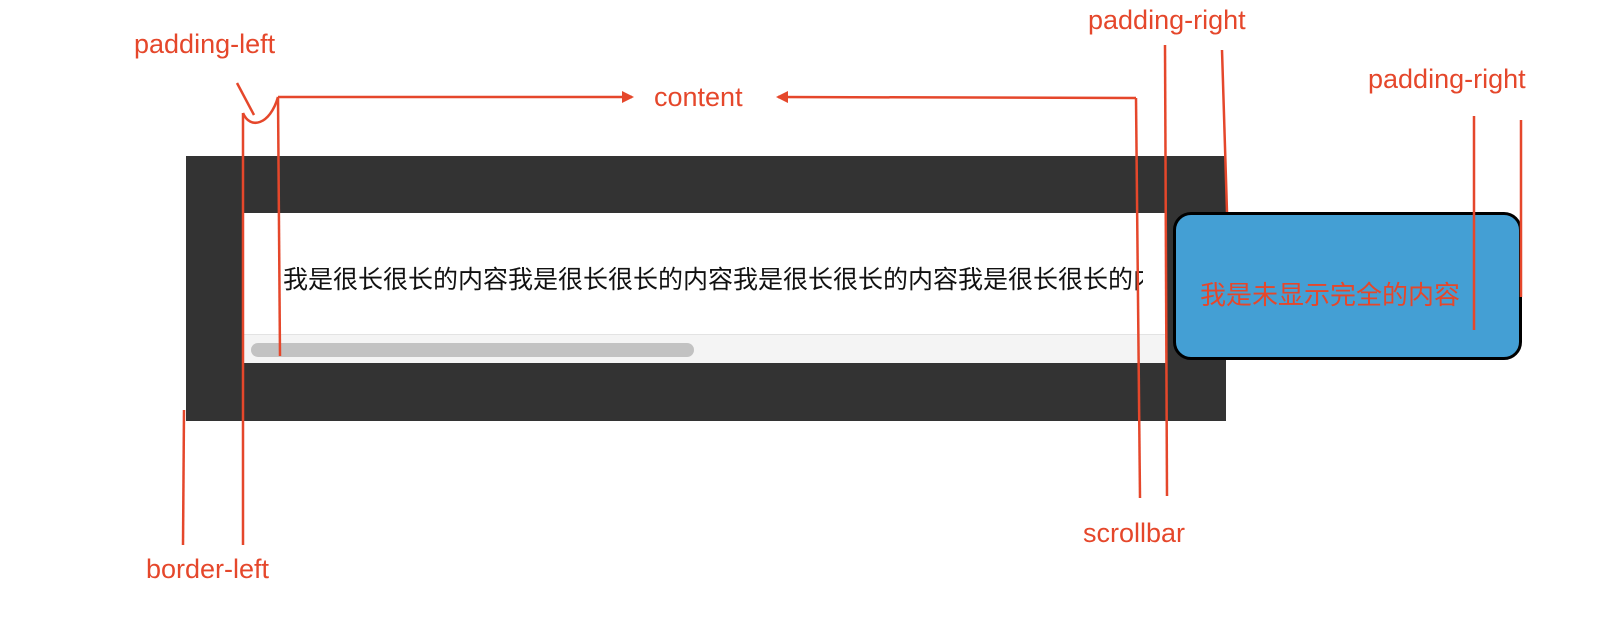 This screenshot has width=1615, height=642. Describe the element at coordinates (1330, 296) in the screenshot. I see `overflow-content-text: 我是未显示完全的内容` at that location.